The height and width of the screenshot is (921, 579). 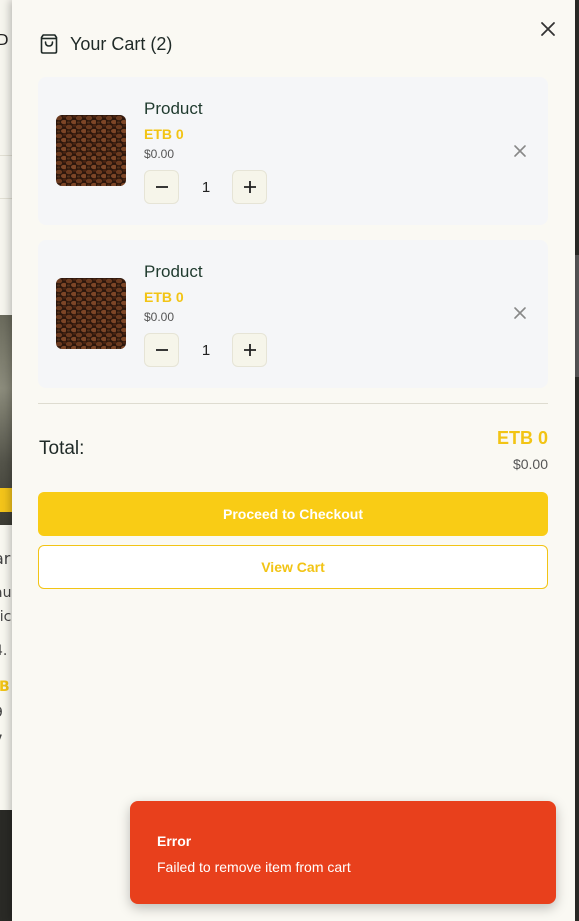 What do you see at coordinates (62, 448) in the screenshot?
I see `total-label: Total:` at bounding box center [62, 448].